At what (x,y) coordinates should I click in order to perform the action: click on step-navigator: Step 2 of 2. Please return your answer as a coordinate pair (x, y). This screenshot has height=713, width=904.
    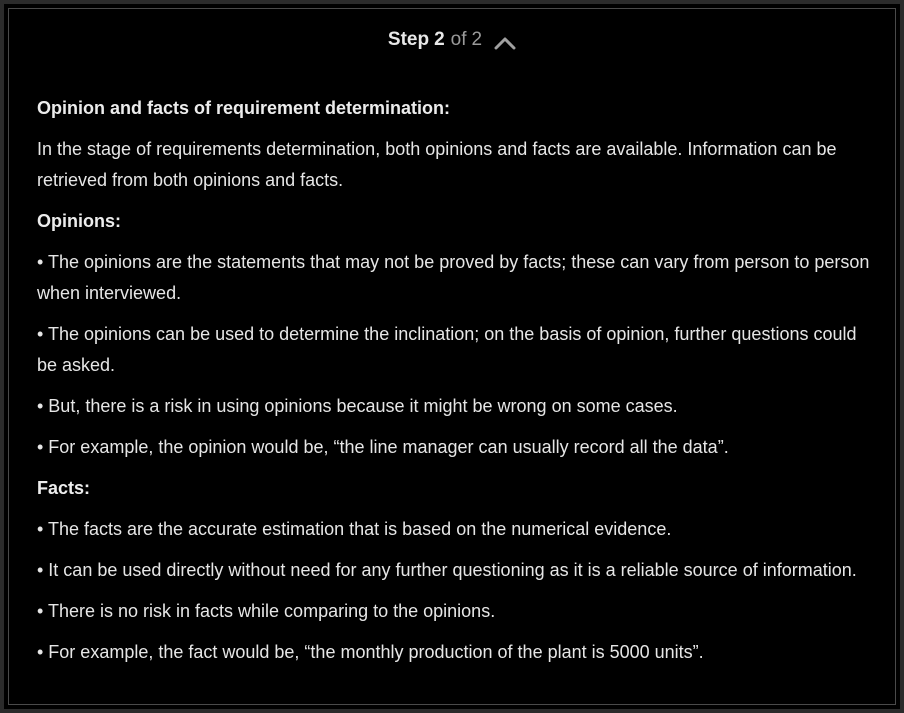
    Looking at the image, I should click on (452, 40).